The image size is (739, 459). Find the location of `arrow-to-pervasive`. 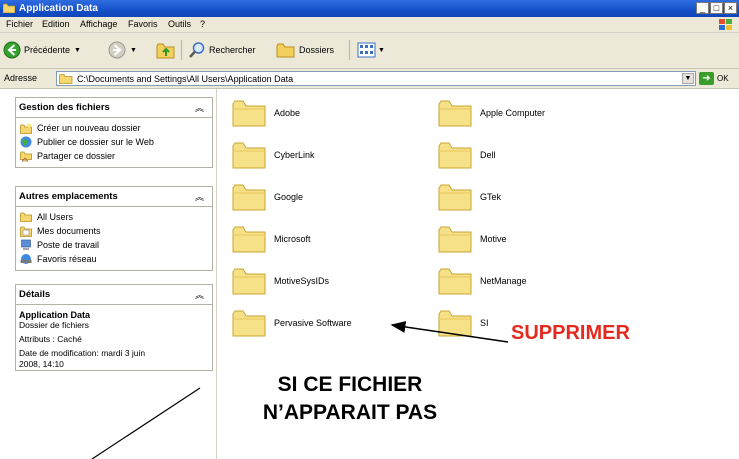

arrow-to-pervasive is located at coordinates (449, 332).